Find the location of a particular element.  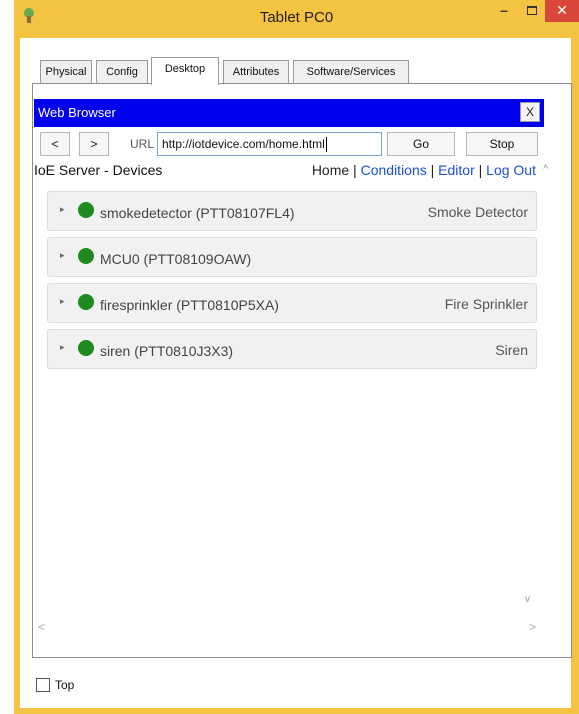

device-name: smokedetector (PTT08107FL4) is located at coordinates (197, 213).